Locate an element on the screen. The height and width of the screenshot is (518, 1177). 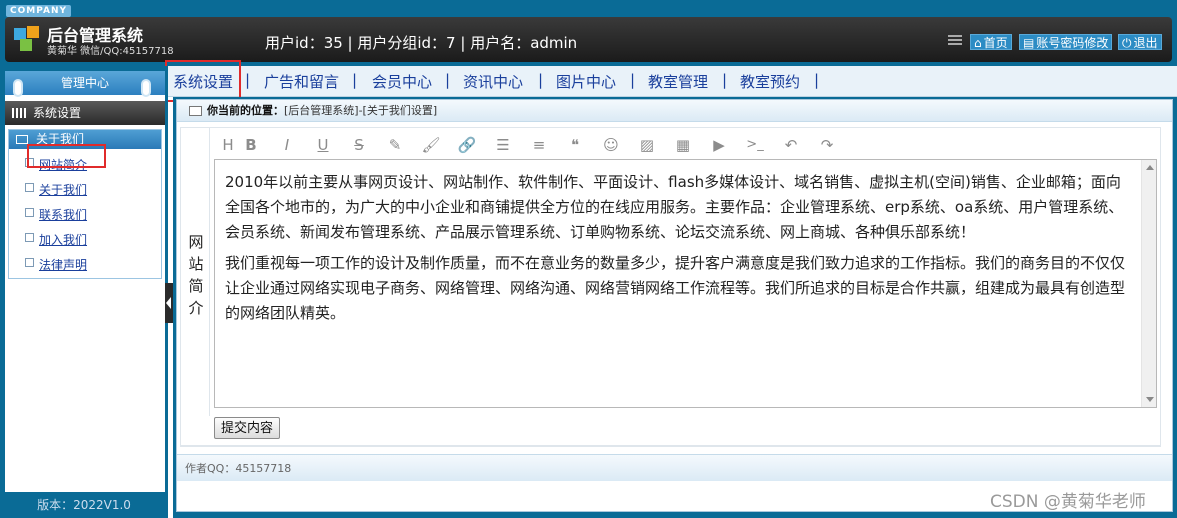
watermark: CSDN @黄菊华老师 is located at coordinates (1068, 502).